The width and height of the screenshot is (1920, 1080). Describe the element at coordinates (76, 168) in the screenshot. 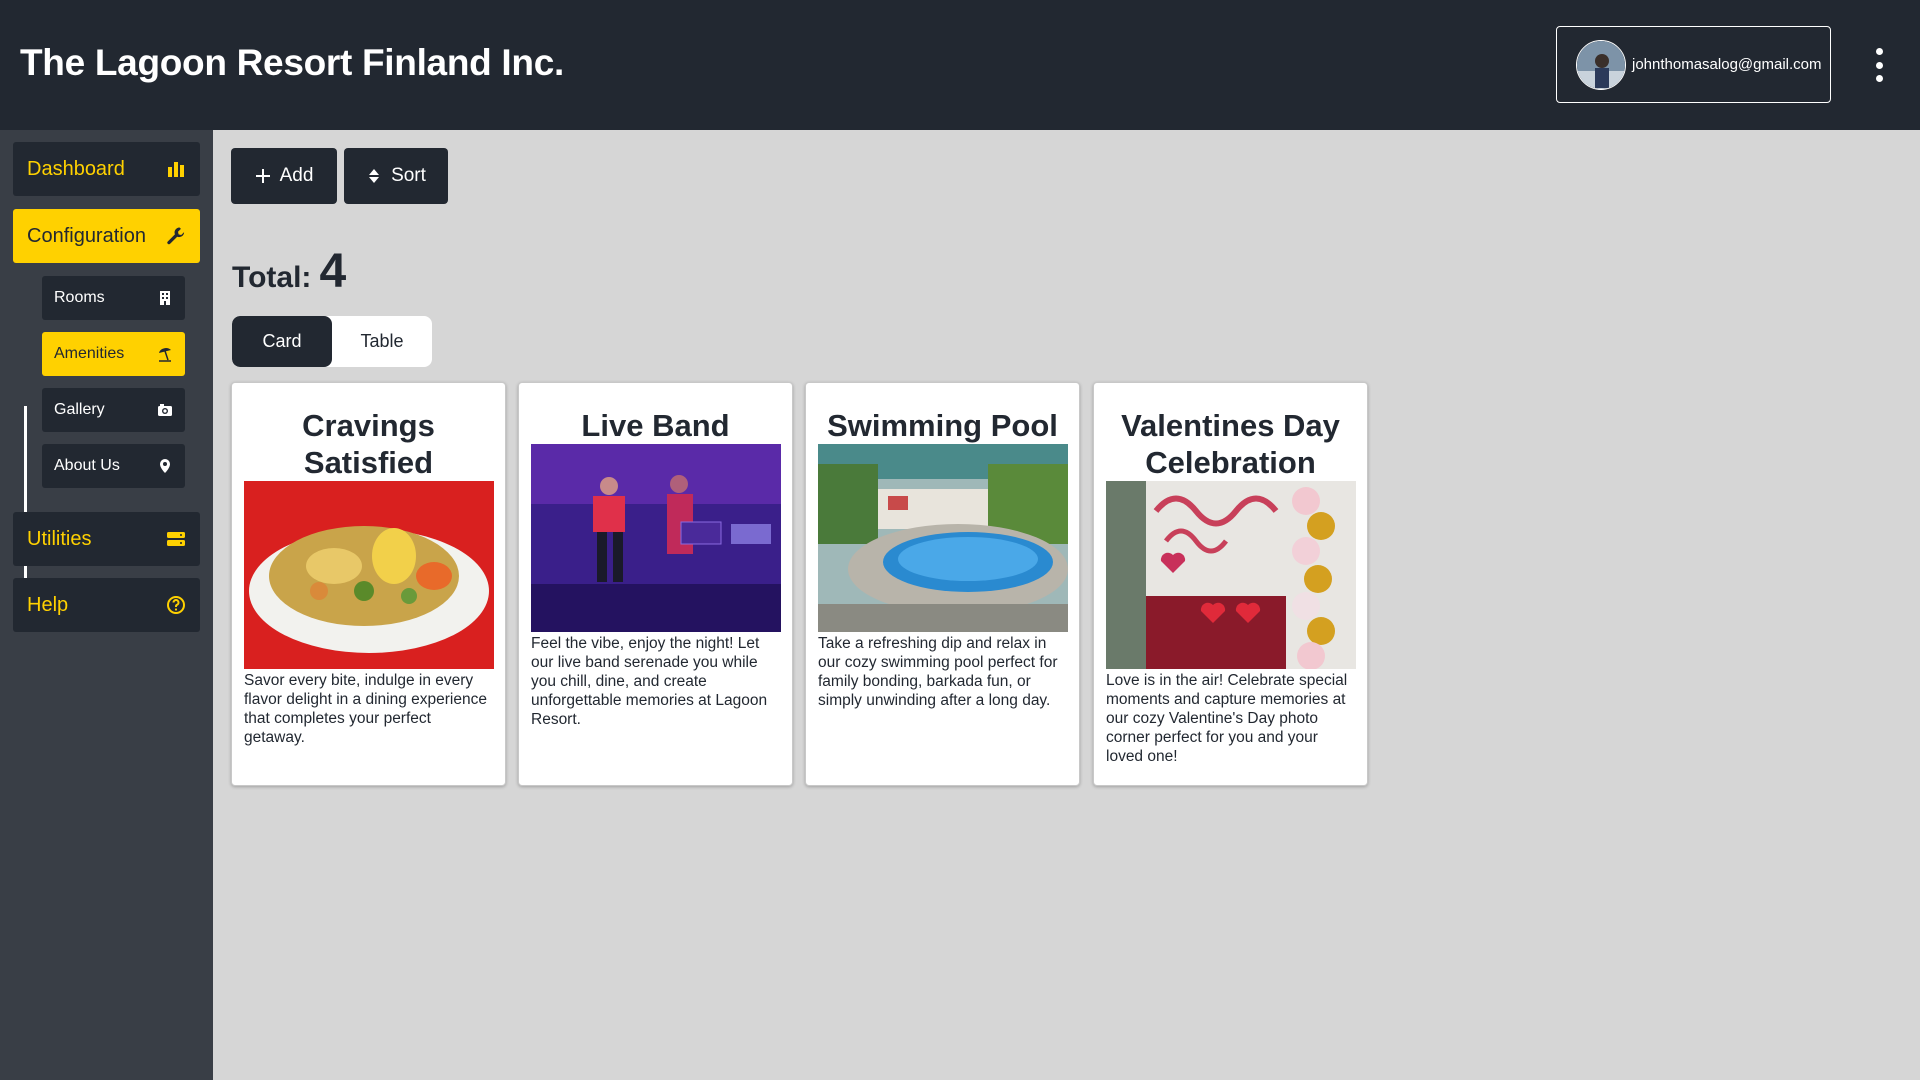

I see `sidebar-item-label: Dashboard` at that location.